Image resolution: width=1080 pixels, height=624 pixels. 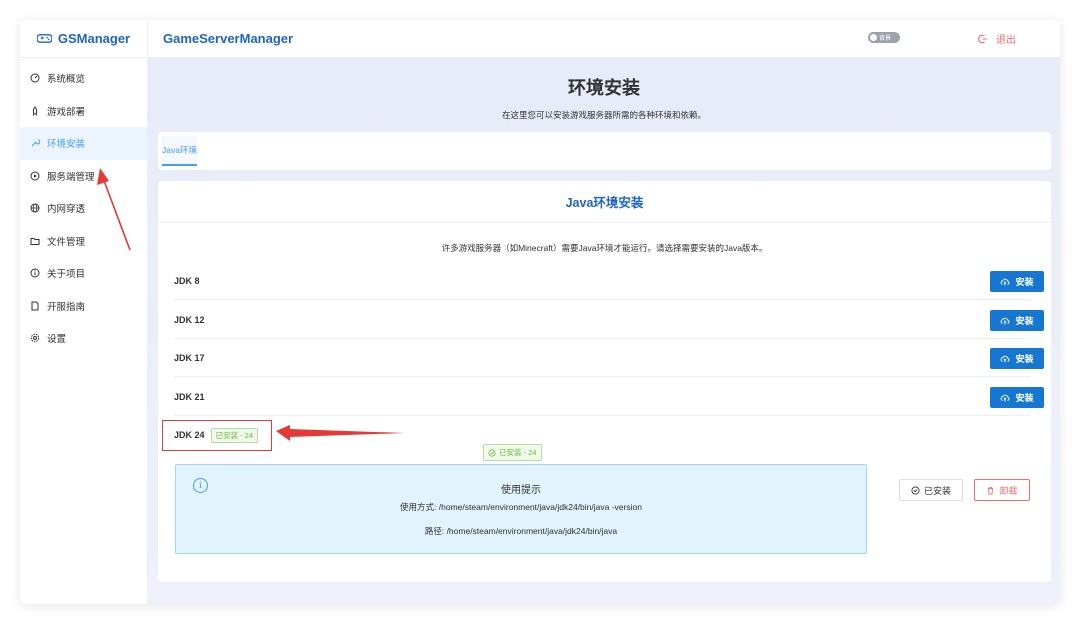 I want to click on uninstall-button: 卸载, so click(x=1002, y=490).